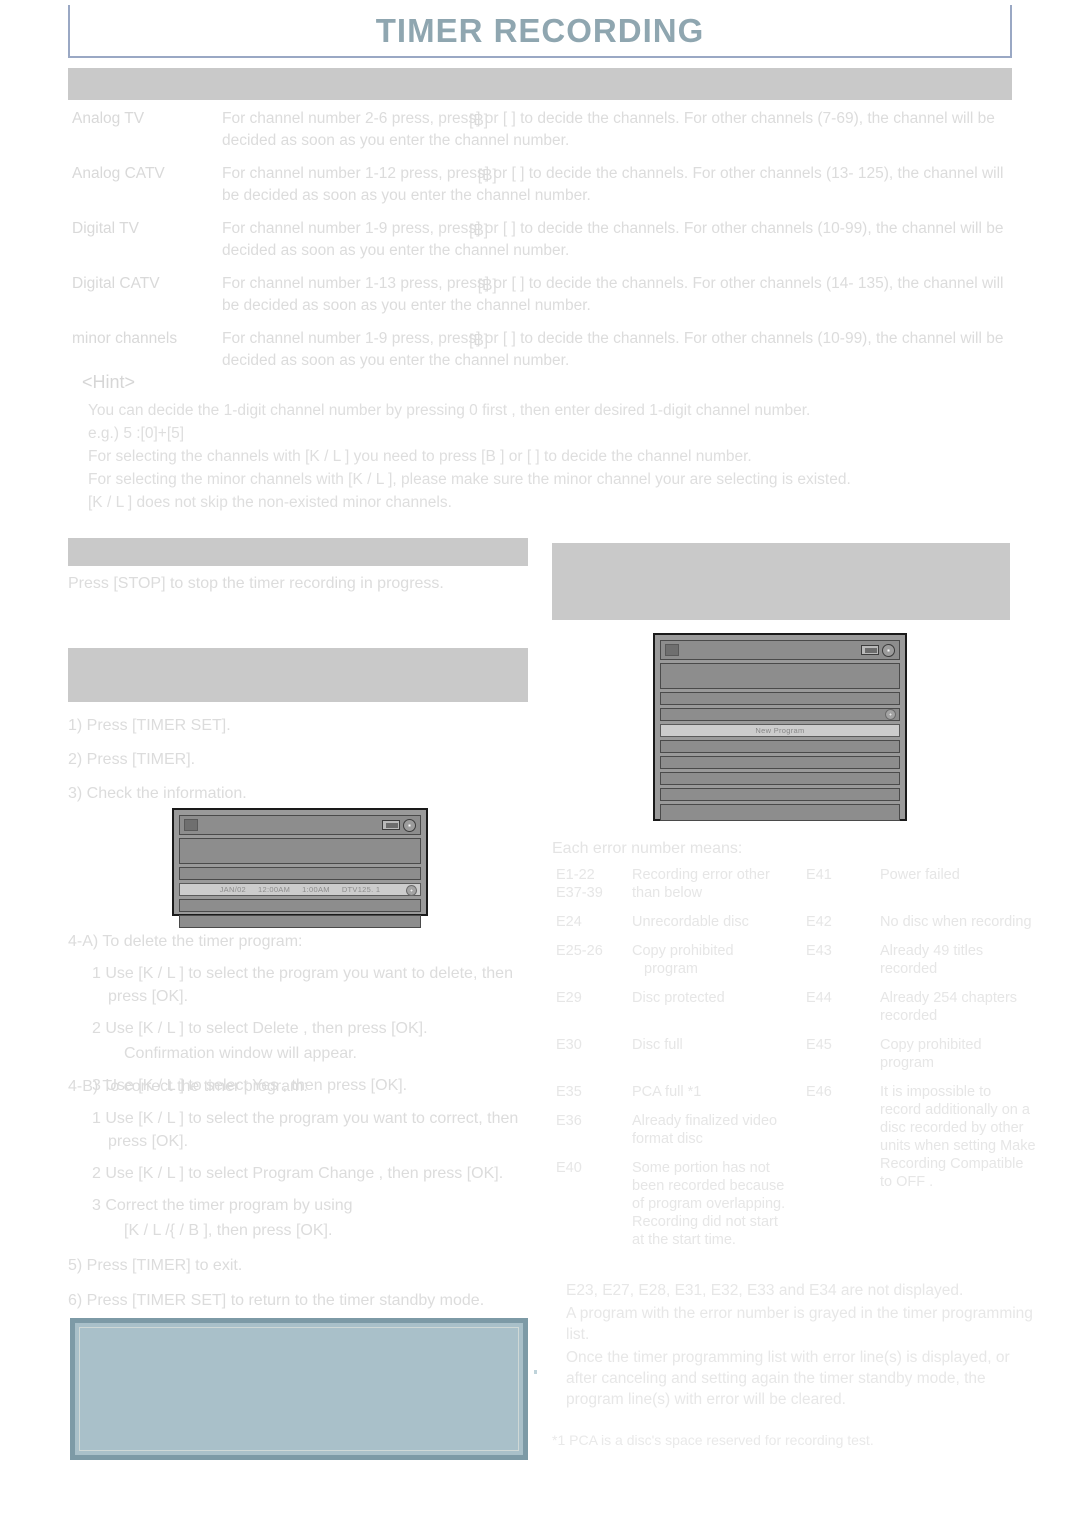  What do you see at coordinates (681, 1054) in the screenshot?
I see `error-left-cell: E30 Disc full` at bounding box center [681, 1054].